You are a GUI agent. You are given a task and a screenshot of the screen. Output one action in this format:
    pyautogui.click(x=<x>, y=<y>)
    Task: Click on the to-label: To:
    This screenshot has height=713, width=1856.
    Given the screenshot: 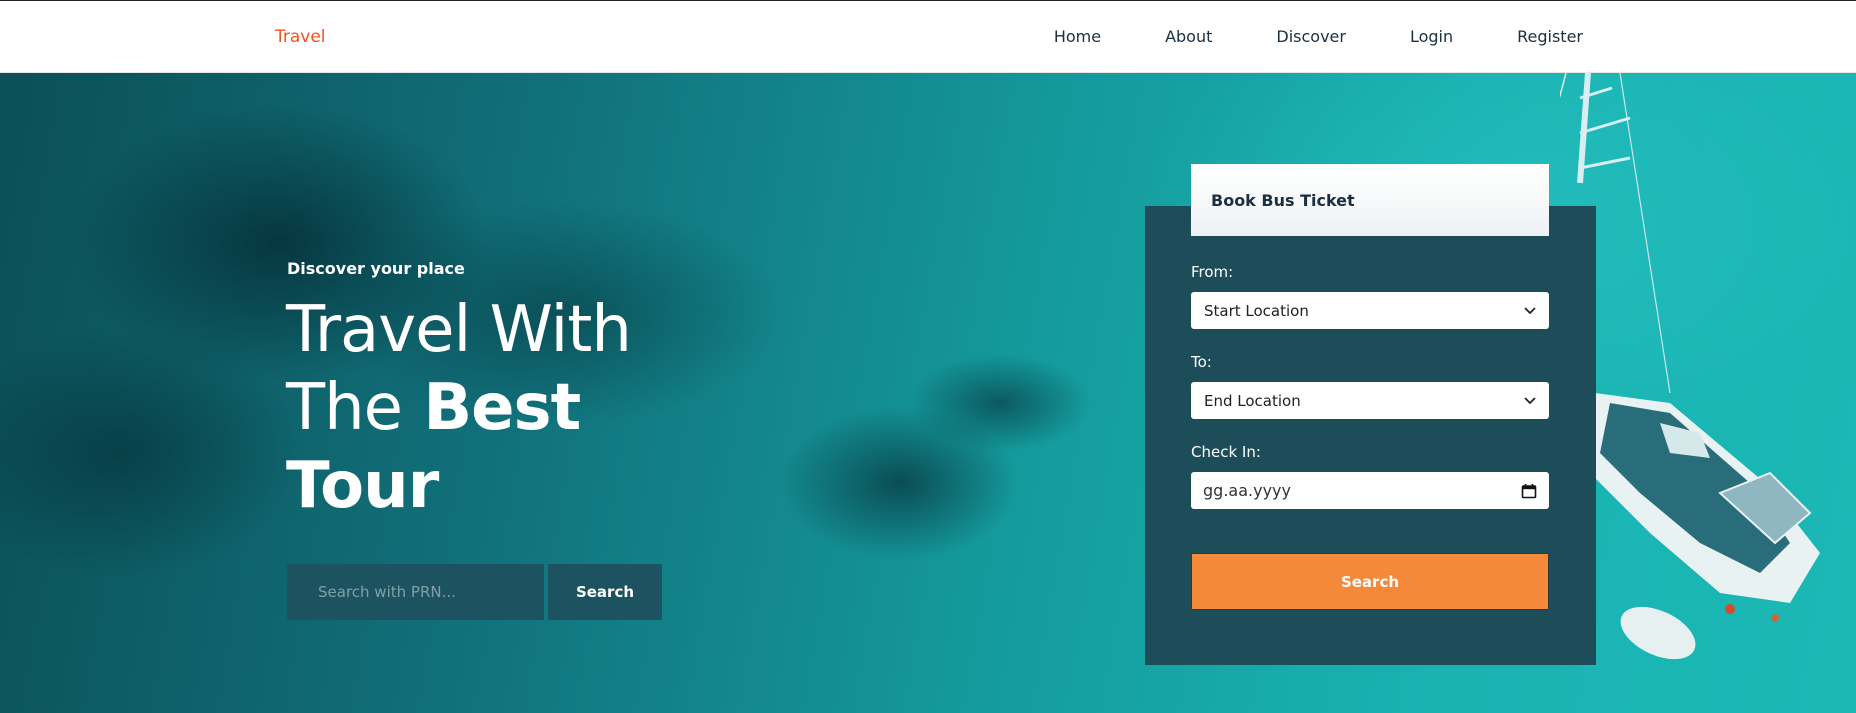 What is the action you would take?
    pyautogui.click(x=1201, y=362)
    